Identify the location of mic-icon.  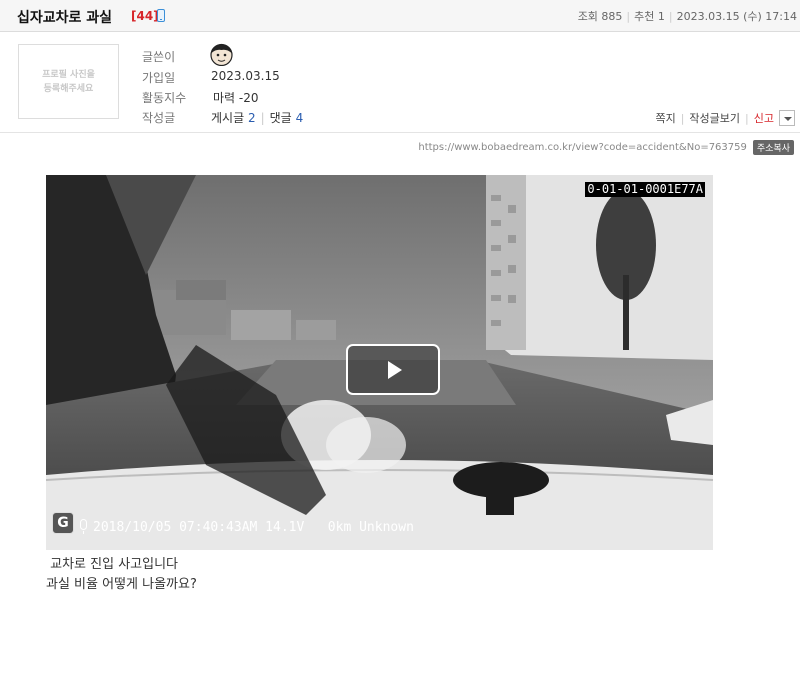
(83, 526).